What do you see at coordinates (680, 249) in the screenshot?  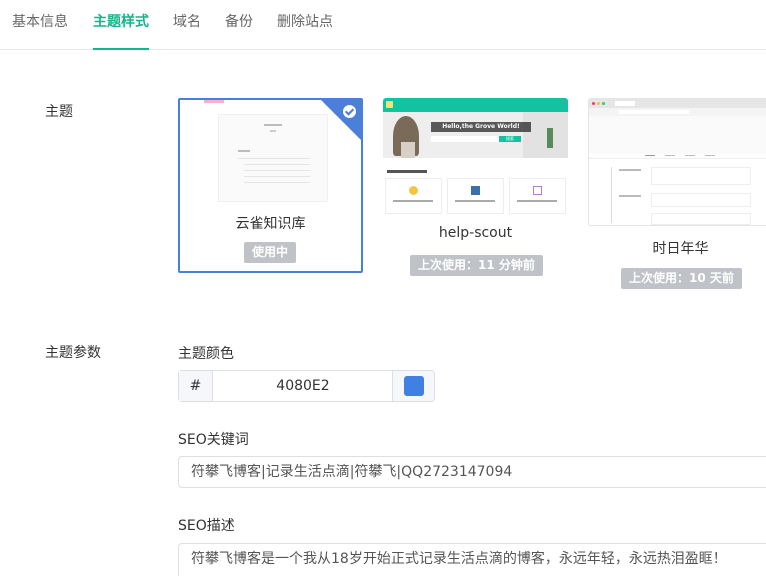 I see `theme-name: 时日年华` at bounding box center [680, 249].